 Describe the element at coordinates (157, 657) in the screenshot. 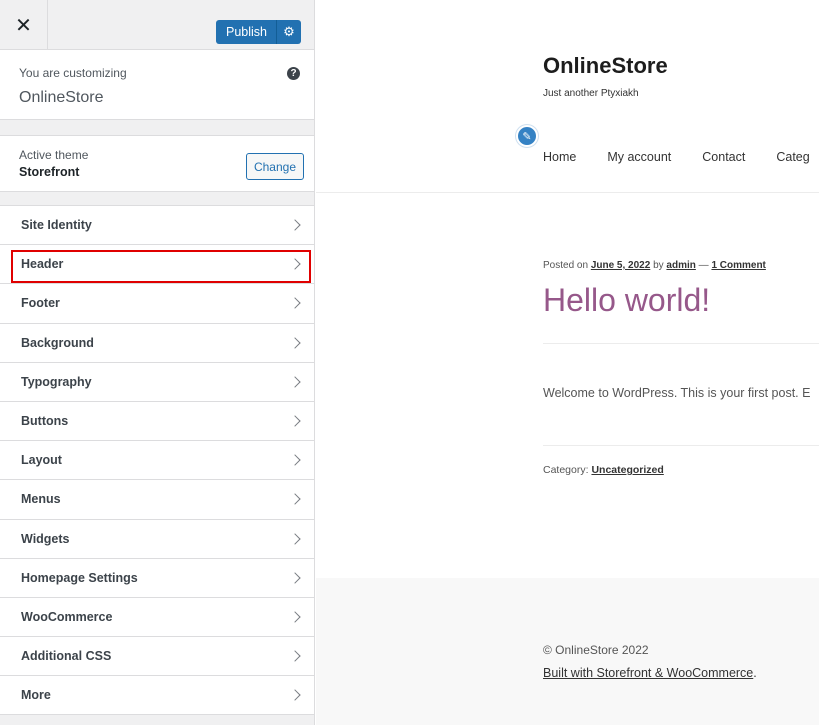

I see `panel-additional-css: Additional CSS` at that location.